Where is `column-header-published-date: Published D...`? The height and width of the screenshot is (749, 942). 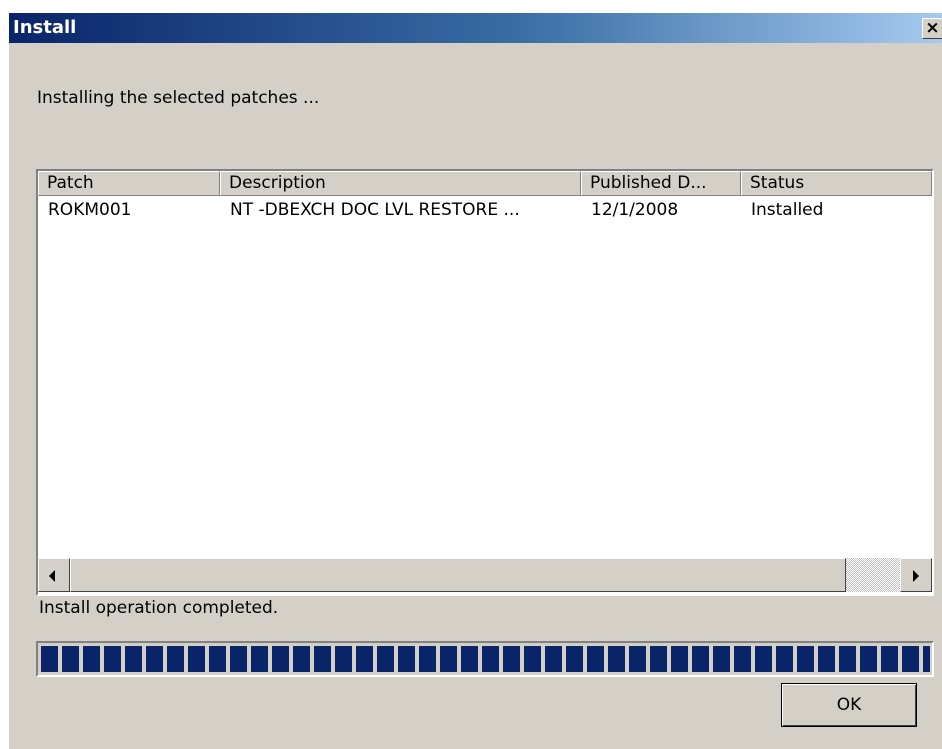
column-header-published-date: Published D... is located at coordinates (661, 183).